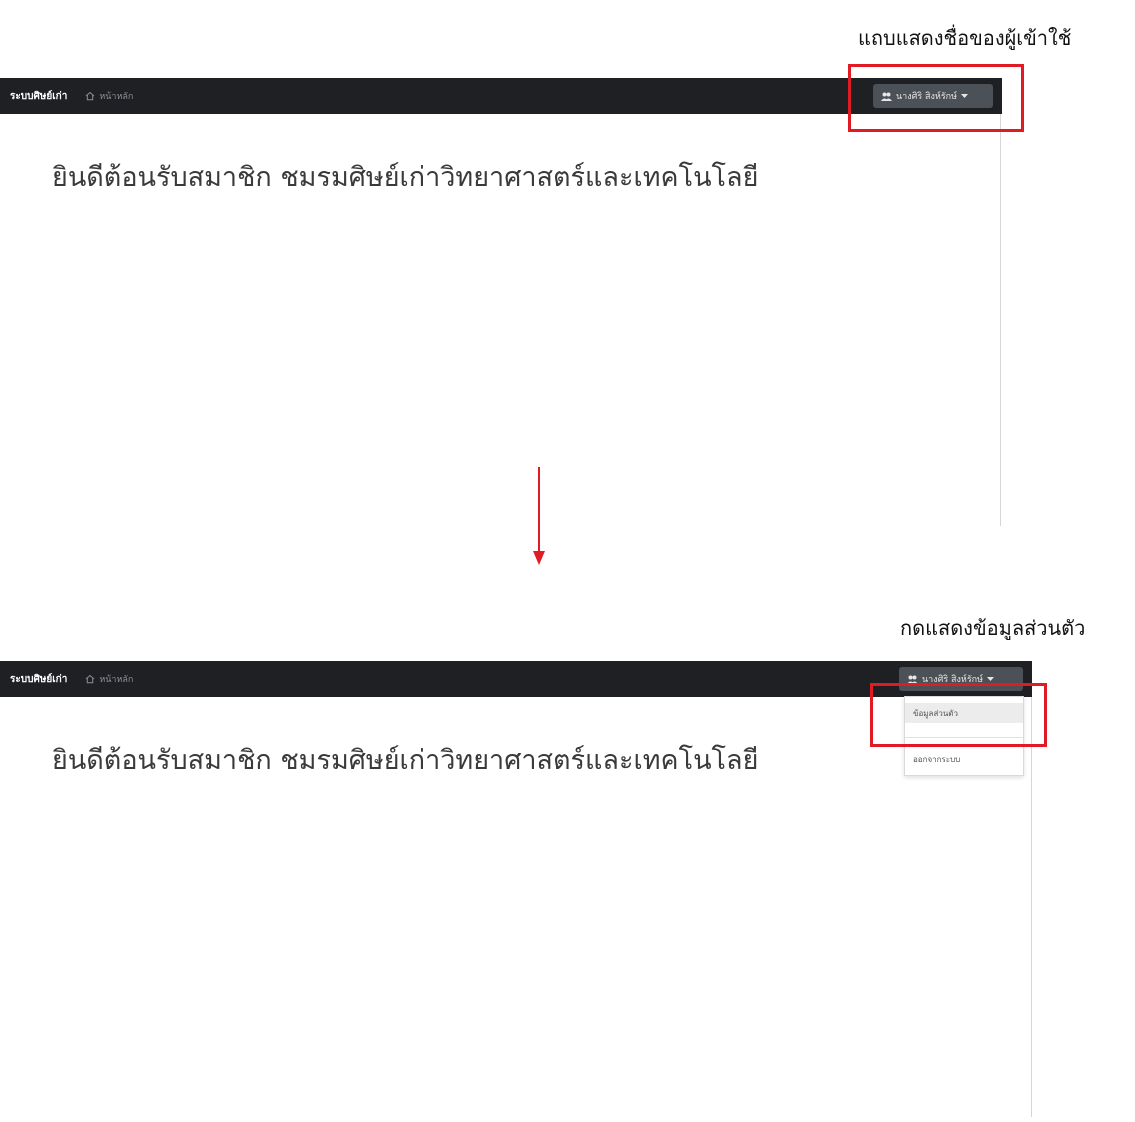  Describe the element at coordinates (965, 38) in the screenshot. I see `caption-top: แถบแสดงชื่อของผู้เข้าใช้` at that location.